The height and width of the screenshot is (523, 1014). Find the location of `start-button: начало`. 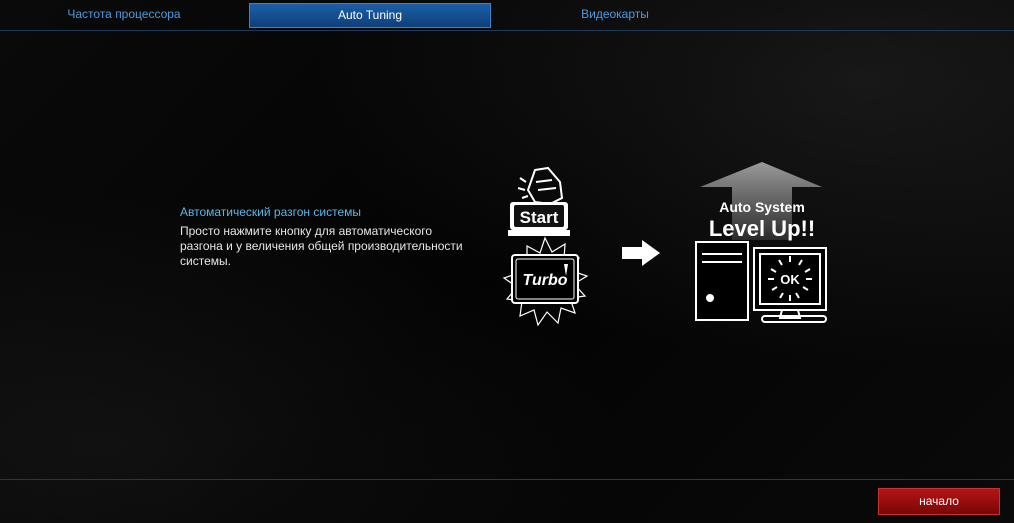

start-button: начало is located at coordinates (939, 501).